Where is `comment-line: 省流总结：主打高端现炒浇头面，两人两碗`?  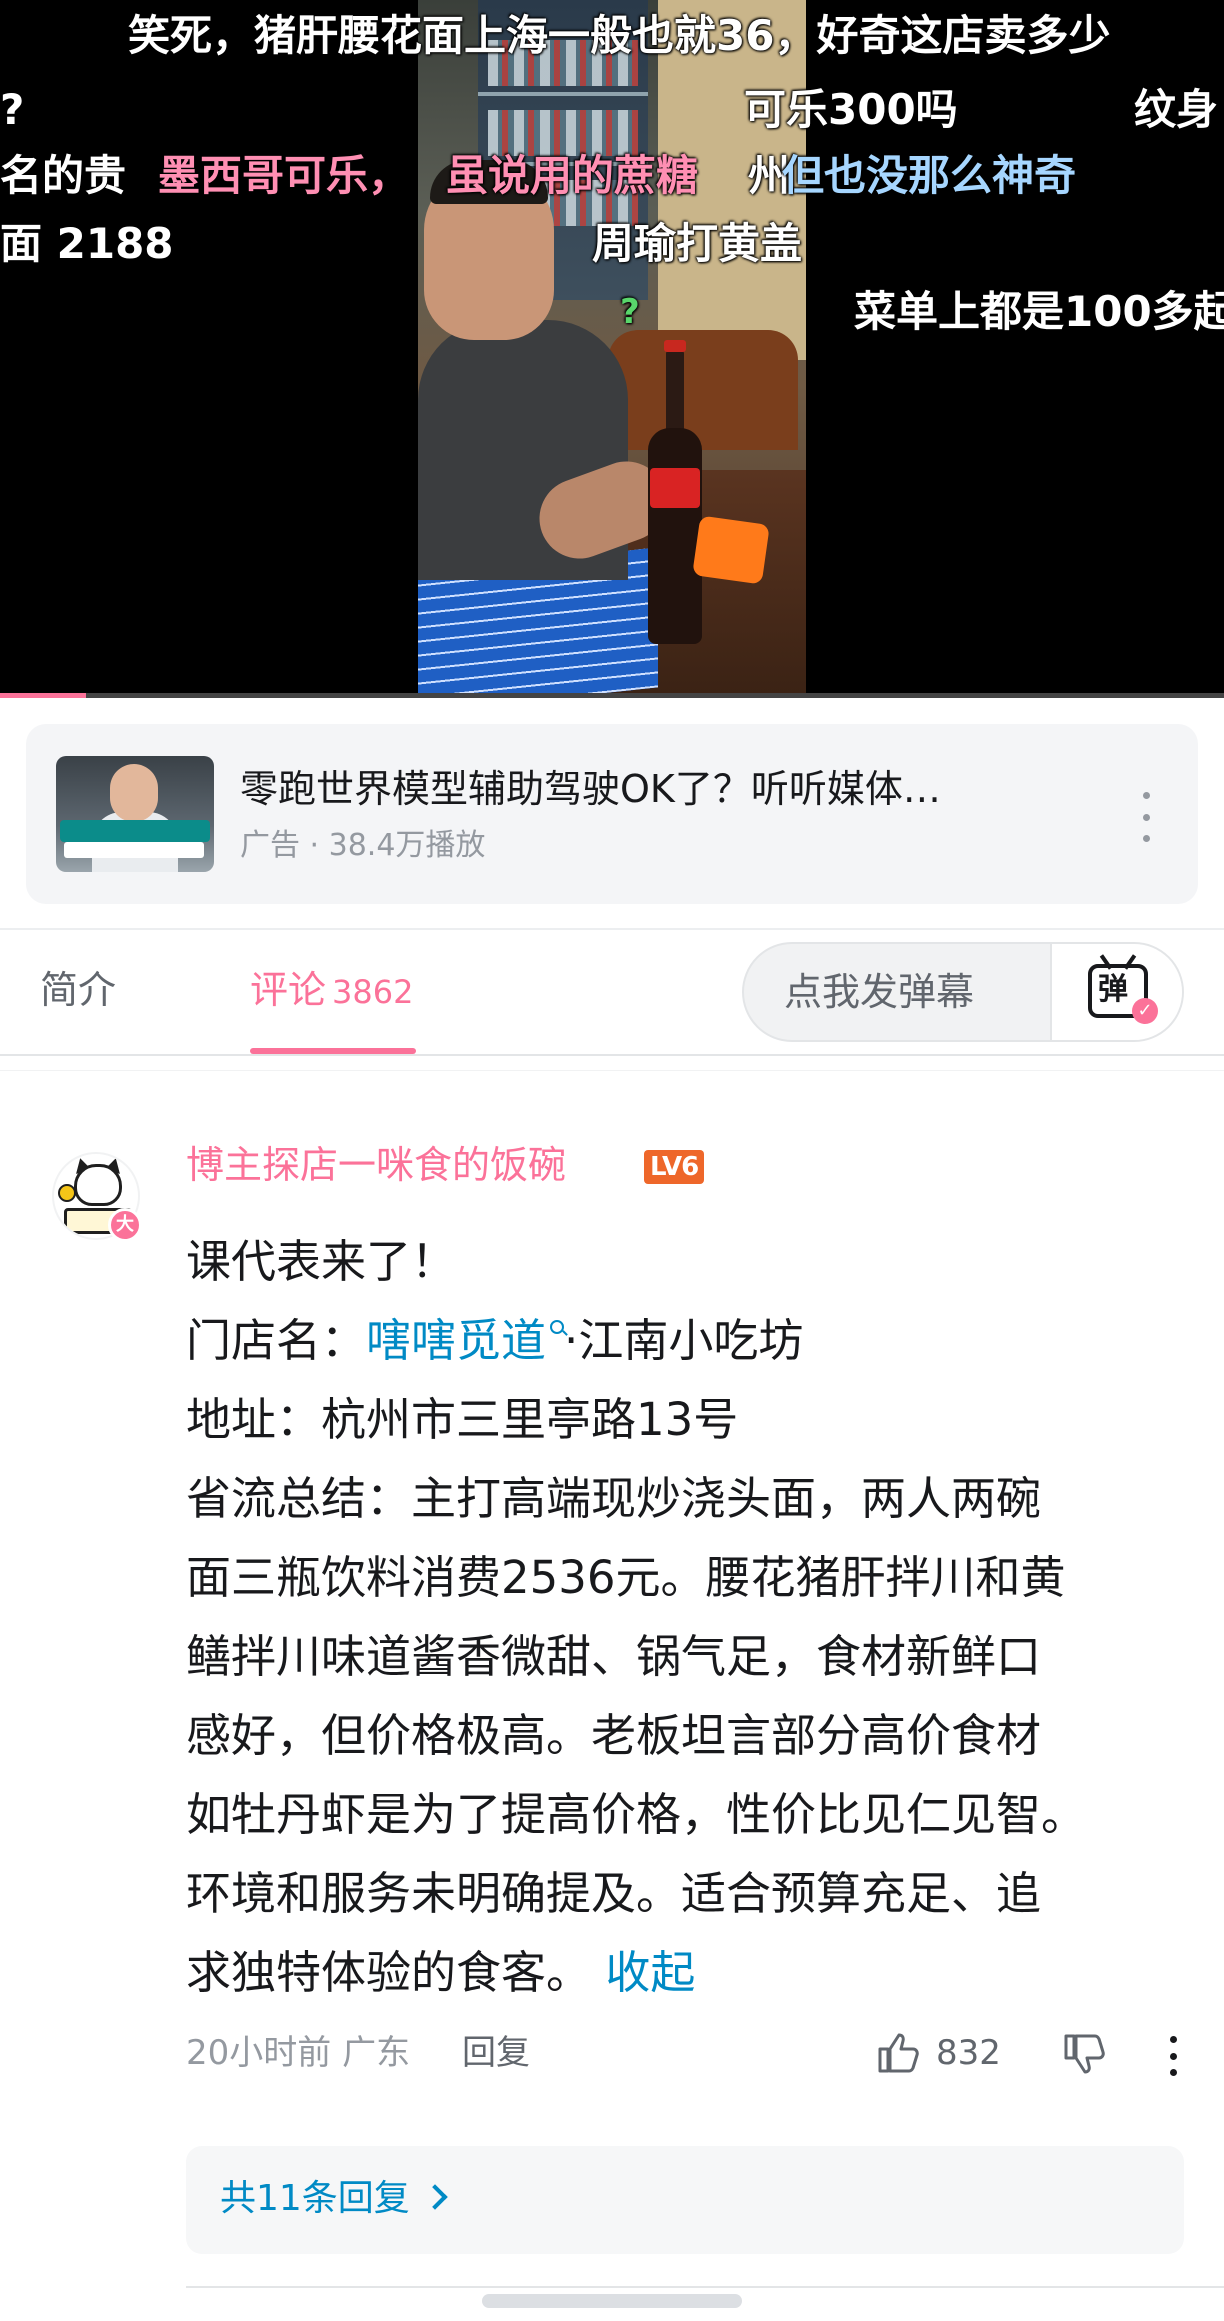 comment-line: 省流总结：主打高端现炒浇头面，两人两碗 is located at coordinates (614, 1498).